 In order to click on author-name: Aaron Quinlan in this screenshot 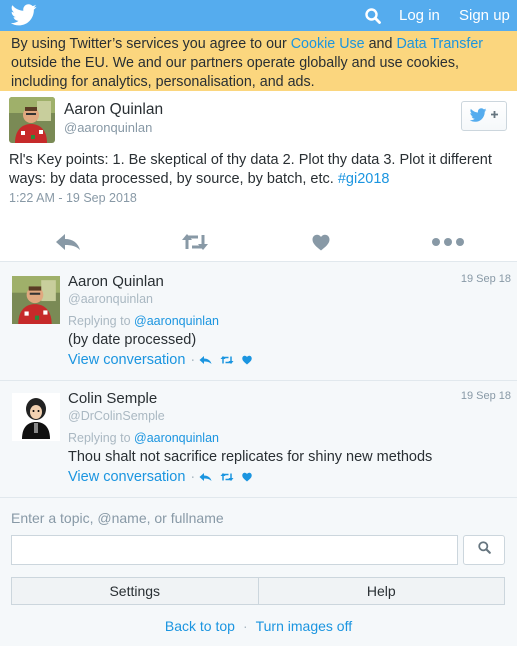, I will do `click(113, 110)`.